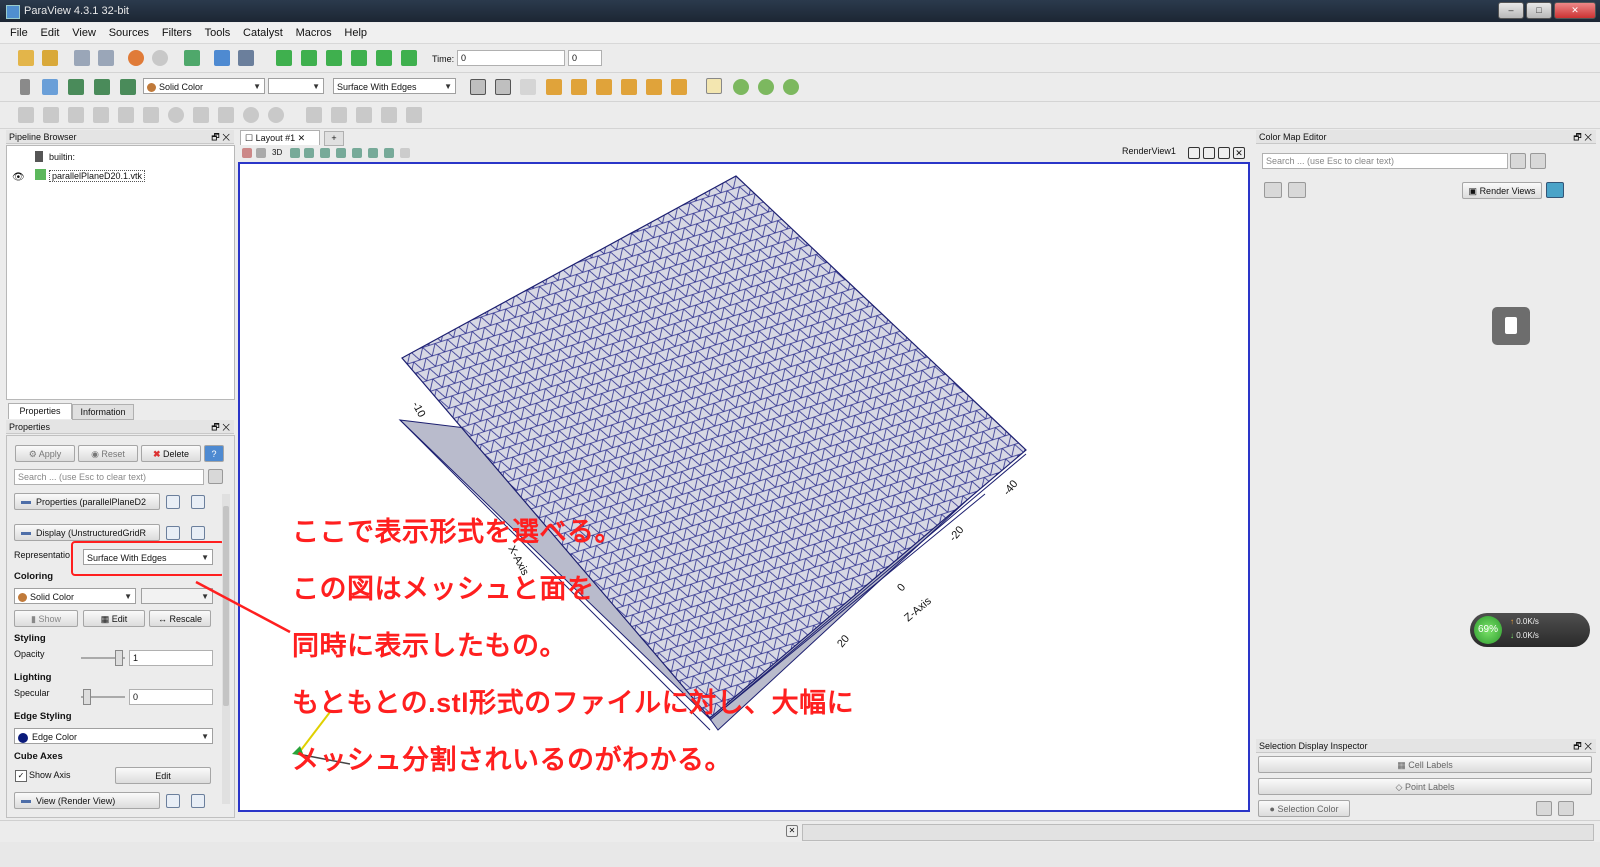  What do you see at coordinates (1527, 635) in the screenshot?
I see `download-speed: 0.0K/s` at bounding box center [1527, 635].